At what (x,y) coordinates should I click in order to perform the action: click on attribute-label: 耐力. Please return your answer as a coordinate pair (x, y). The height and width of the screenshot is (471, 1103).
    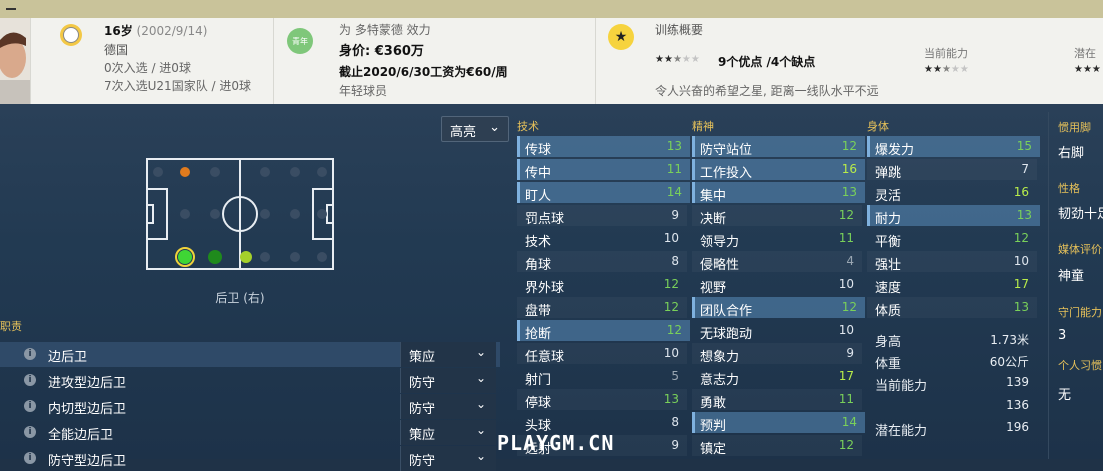
    Looking at the image, I should click on (888, 219).